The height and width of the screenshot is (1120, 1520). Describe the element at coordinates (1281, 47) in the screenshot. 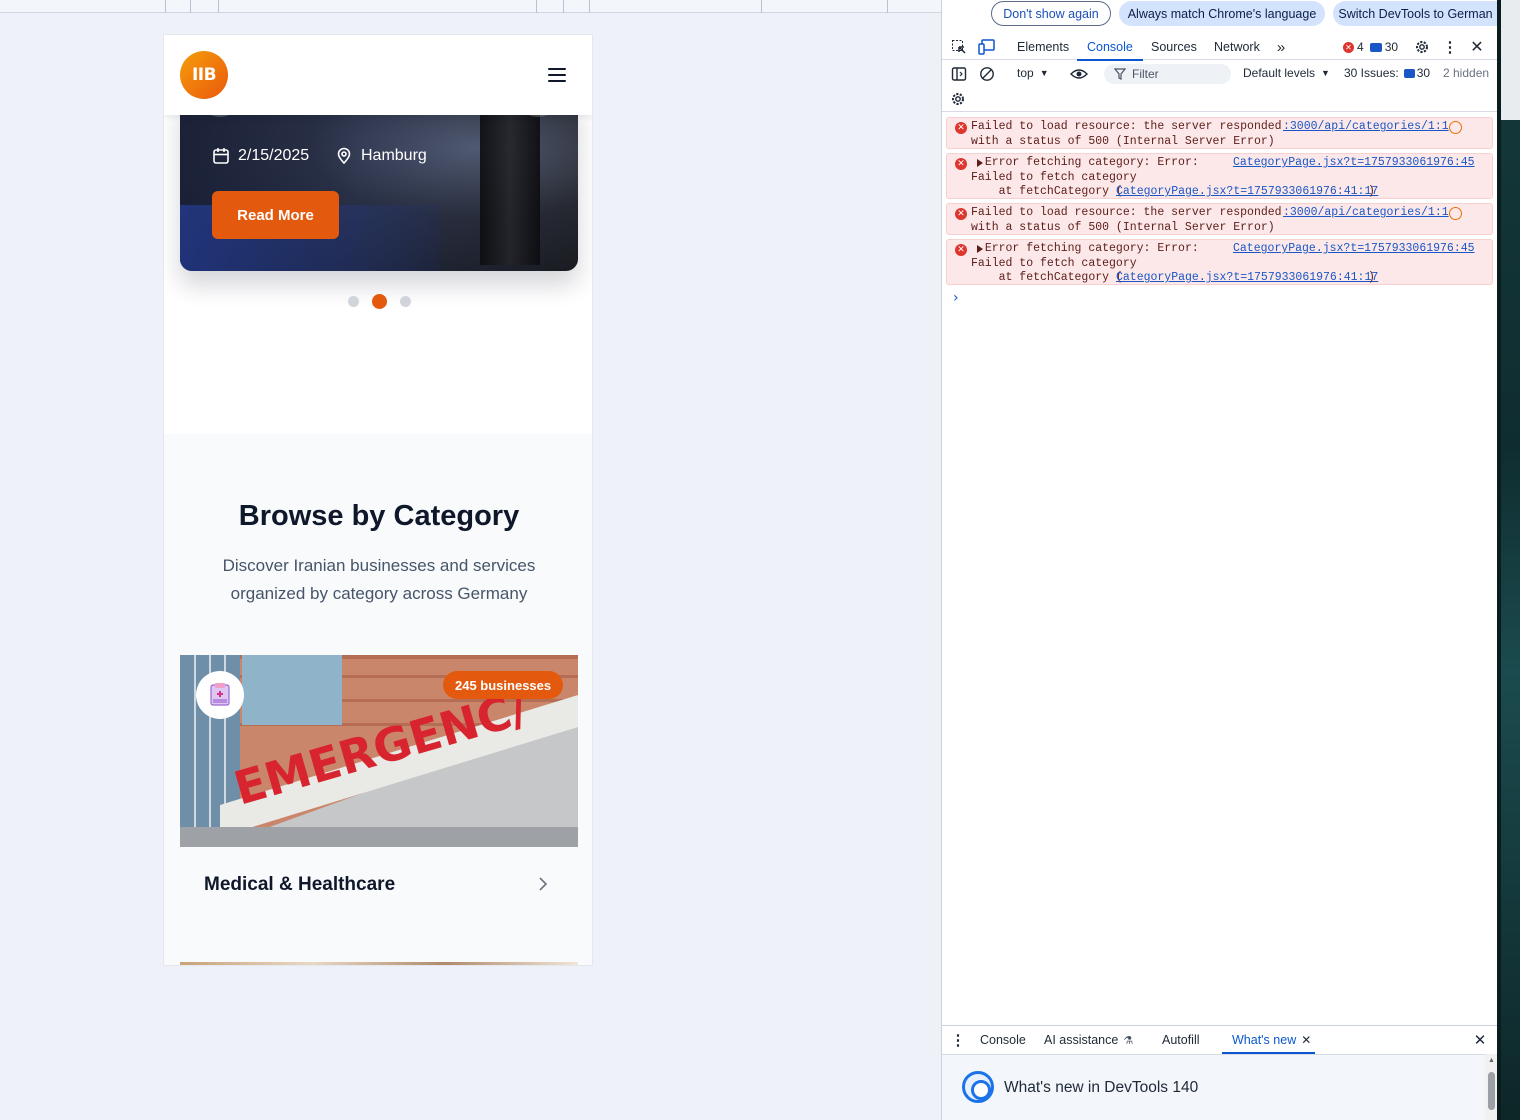

I see `more-tabs-icon: »` at that location.